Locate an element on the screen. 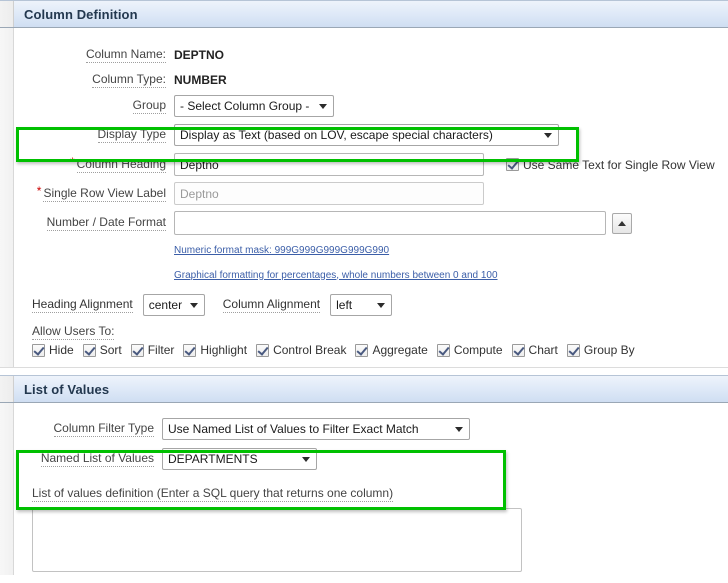 The image size is (728, 583). named-list-of-values-label-wrap: Named List of Values is located at coordinates (88, 459).